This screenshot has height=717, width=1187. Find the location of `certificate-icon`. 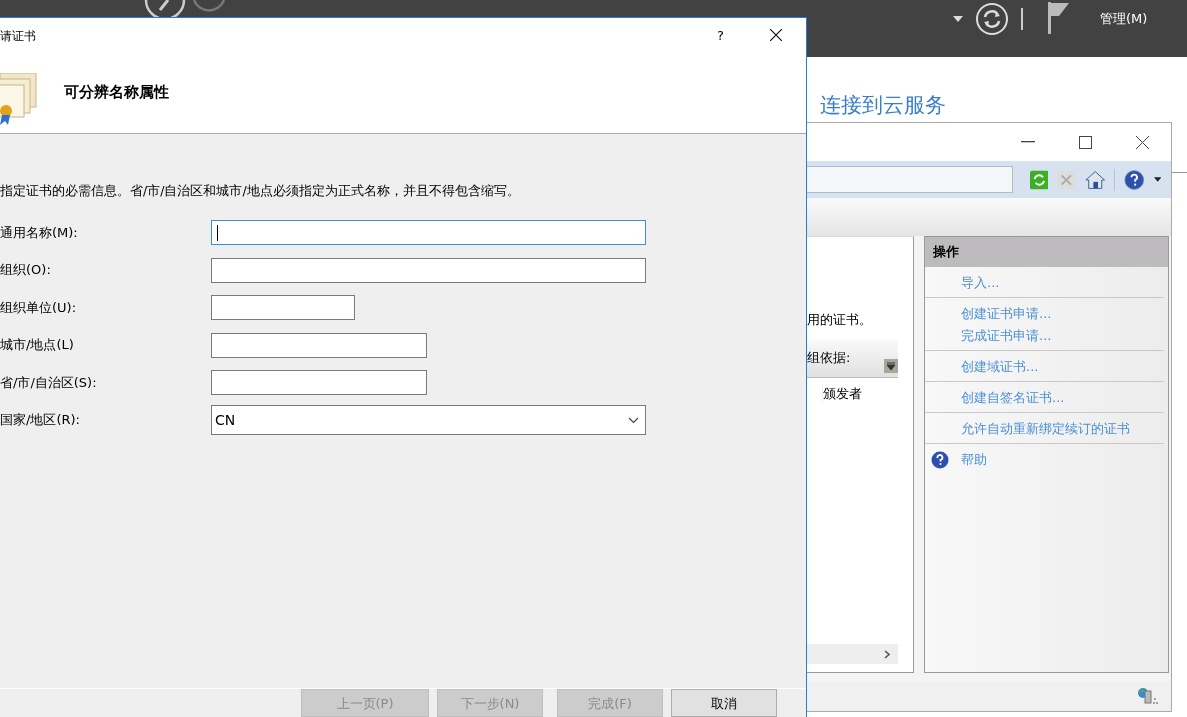

certificate-icon is located at coordinates (20, 98).